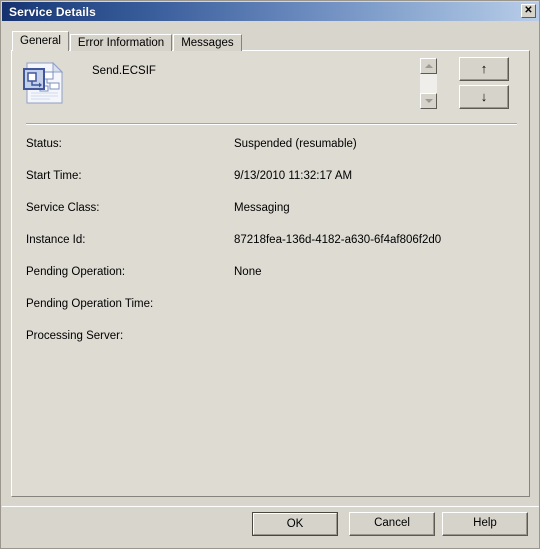  I want to click on previous-instance-button: ↑, so click(484, 69).